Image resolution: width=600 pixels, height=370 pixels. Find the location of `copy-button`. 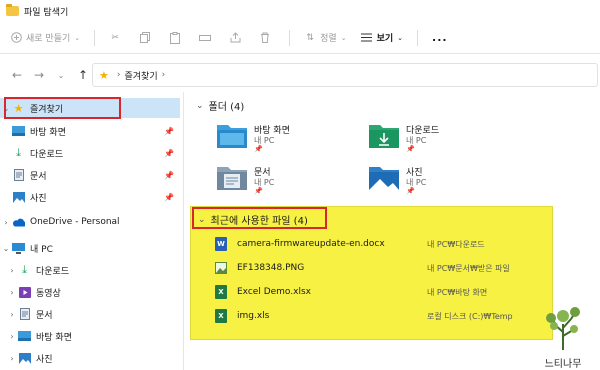

copy-button is located at coordinates (147, 38).